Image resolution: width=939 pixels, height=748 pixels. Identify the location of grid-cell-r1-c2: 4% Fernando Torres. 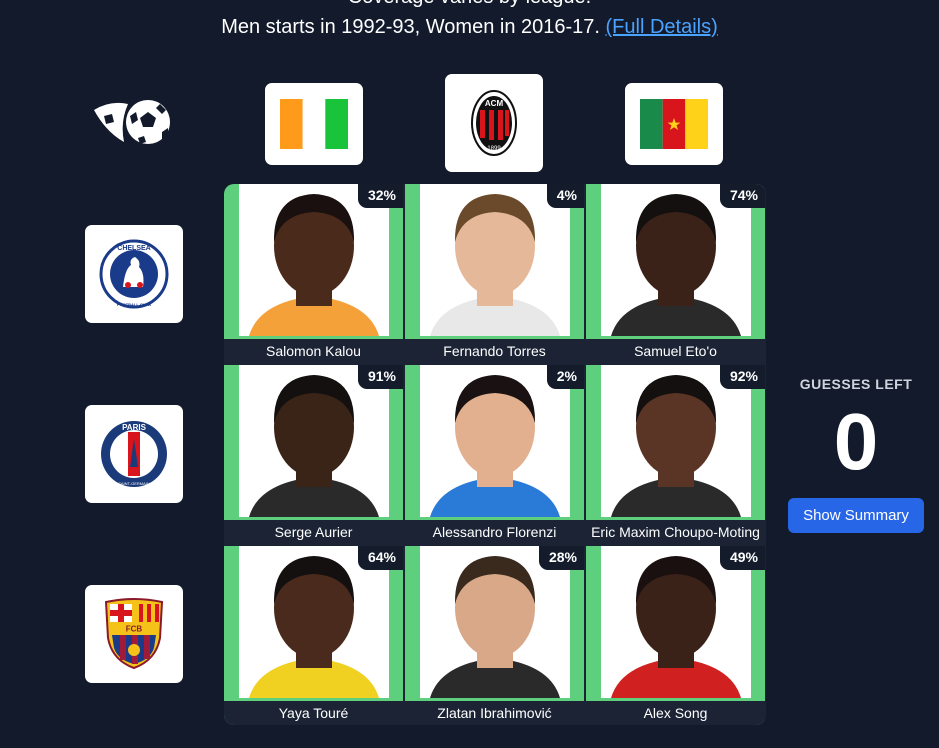
(494, 273).